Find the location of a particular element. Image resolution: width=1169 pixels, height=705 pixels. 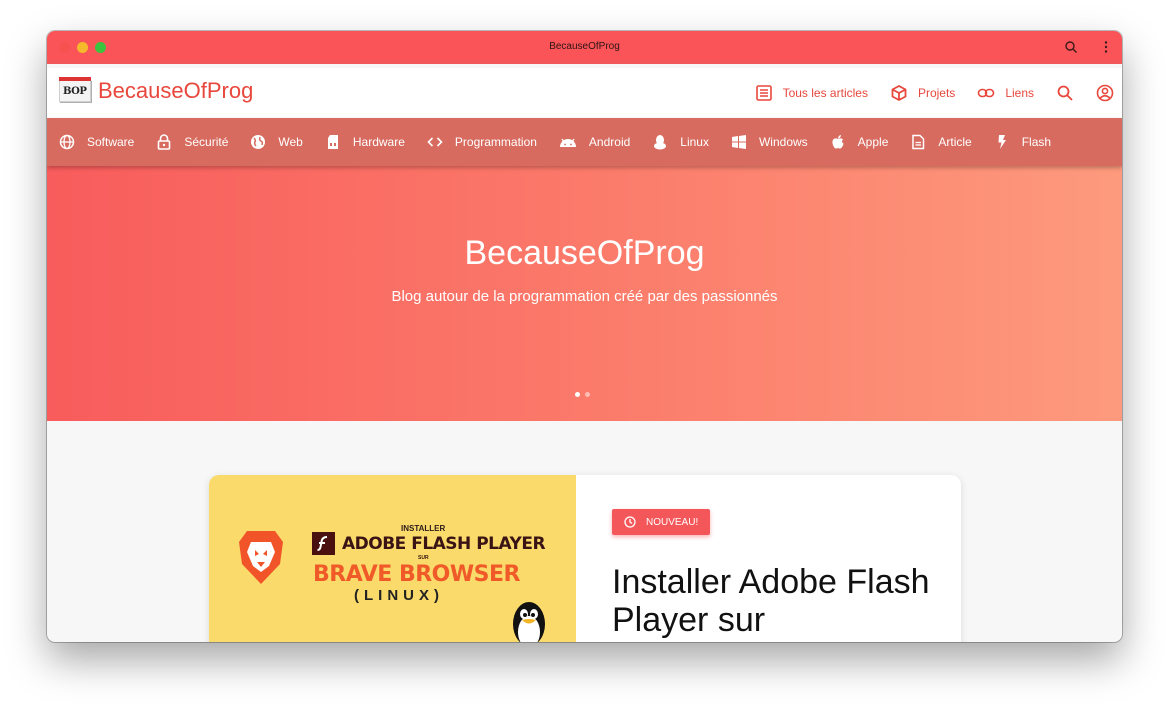

account-circle-icon is located at coordinates (1105, 93).